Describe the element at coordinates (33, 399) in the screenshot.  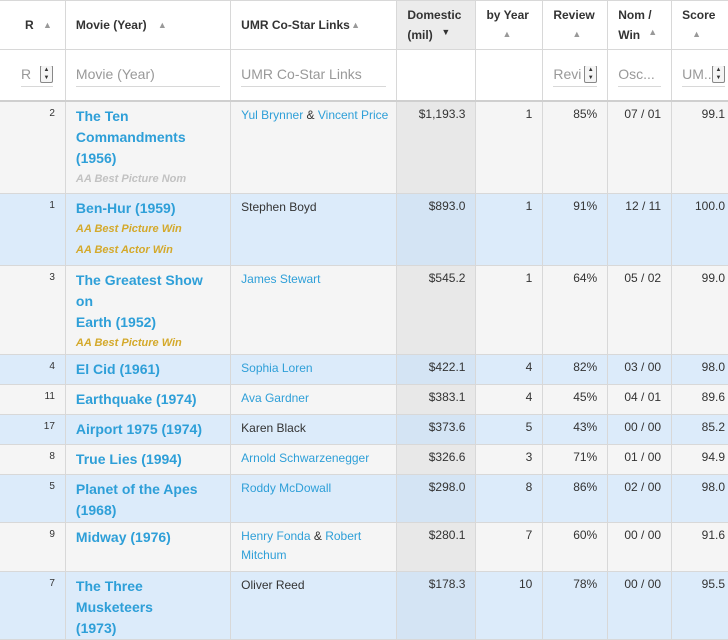
I see `rank-cell: 11` at that location.